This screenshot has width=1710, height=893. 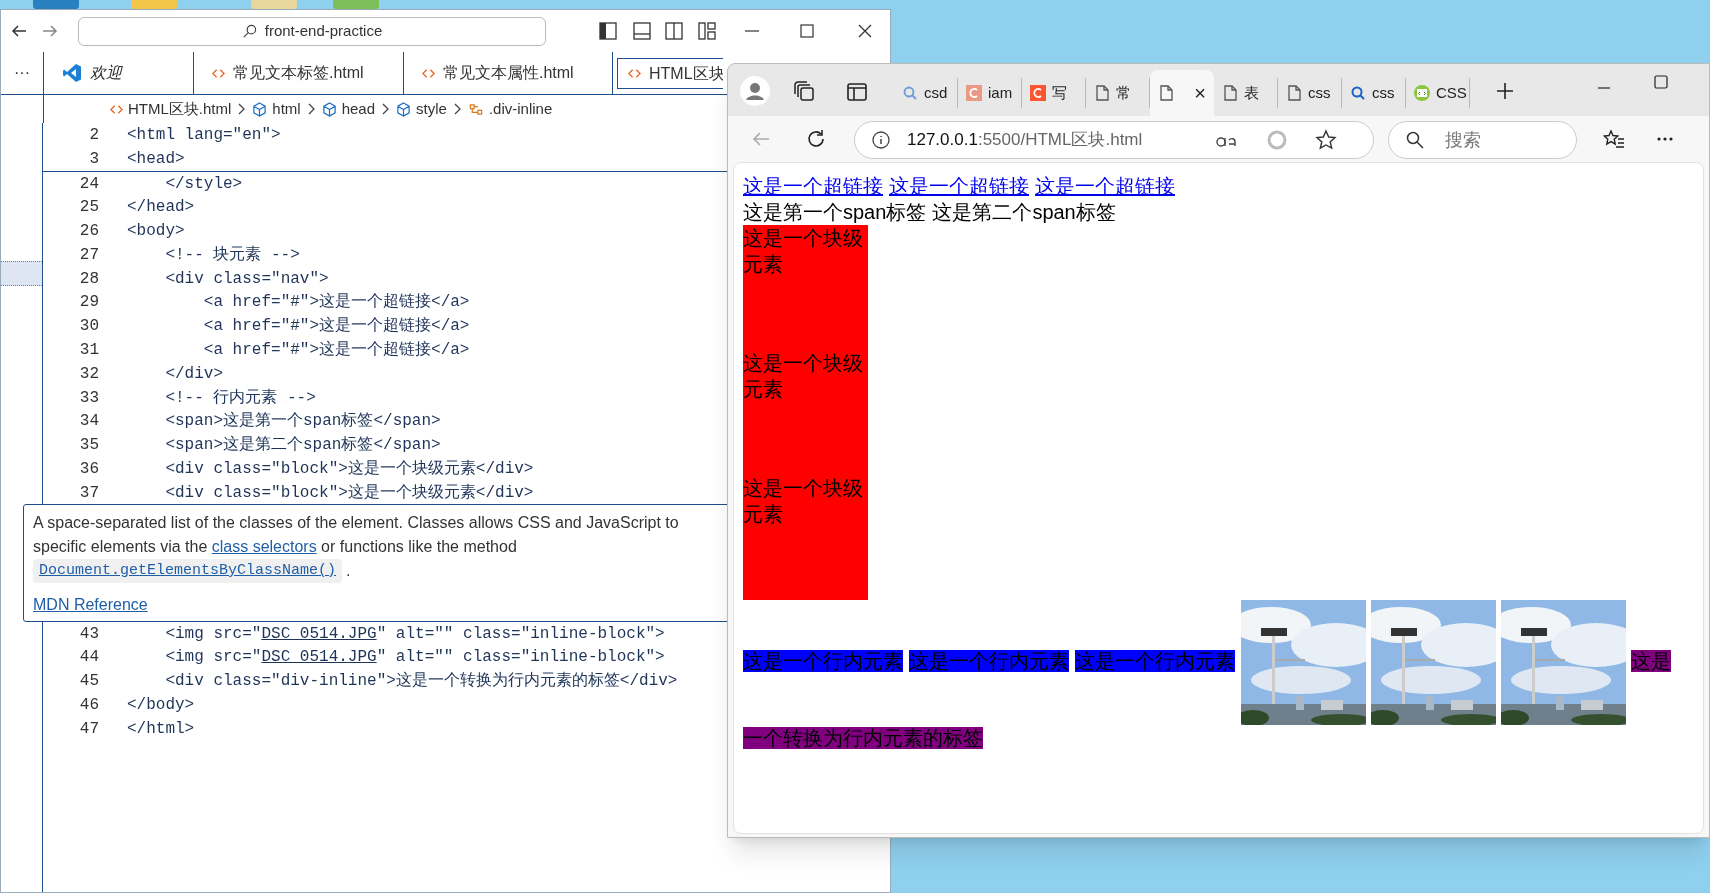 What do you see at coordinates (88, 232) in the screenshot?
I see `line-number: 26` at bounding box center [88, 232].